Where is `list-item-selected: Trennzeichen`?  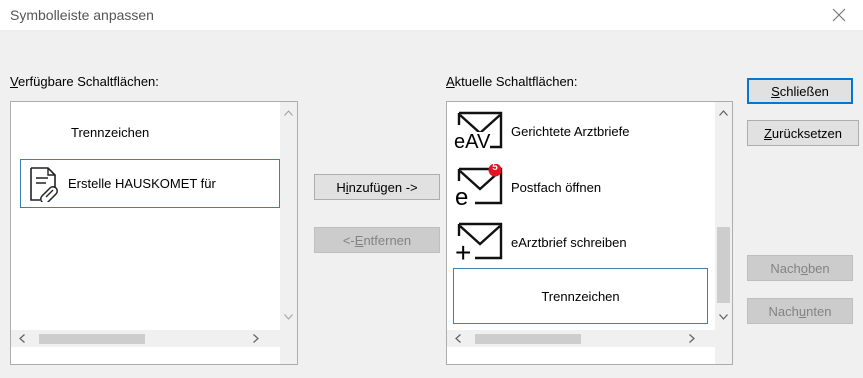 list-item-selected: Trennzeichen is located at coordinates (580, 296).